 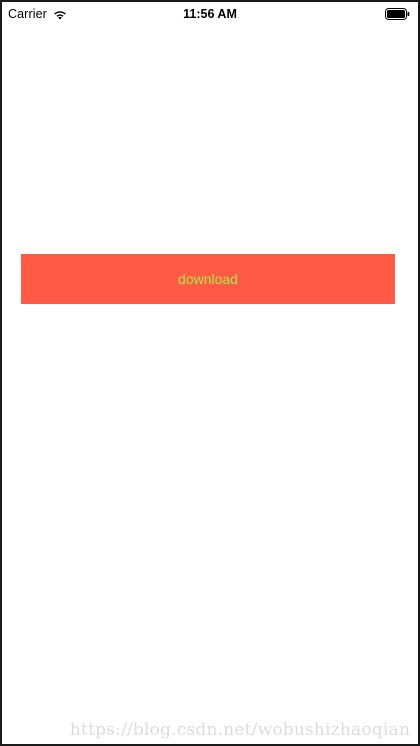 I want to click on download-button-label: download, so click(x=208, y=279).